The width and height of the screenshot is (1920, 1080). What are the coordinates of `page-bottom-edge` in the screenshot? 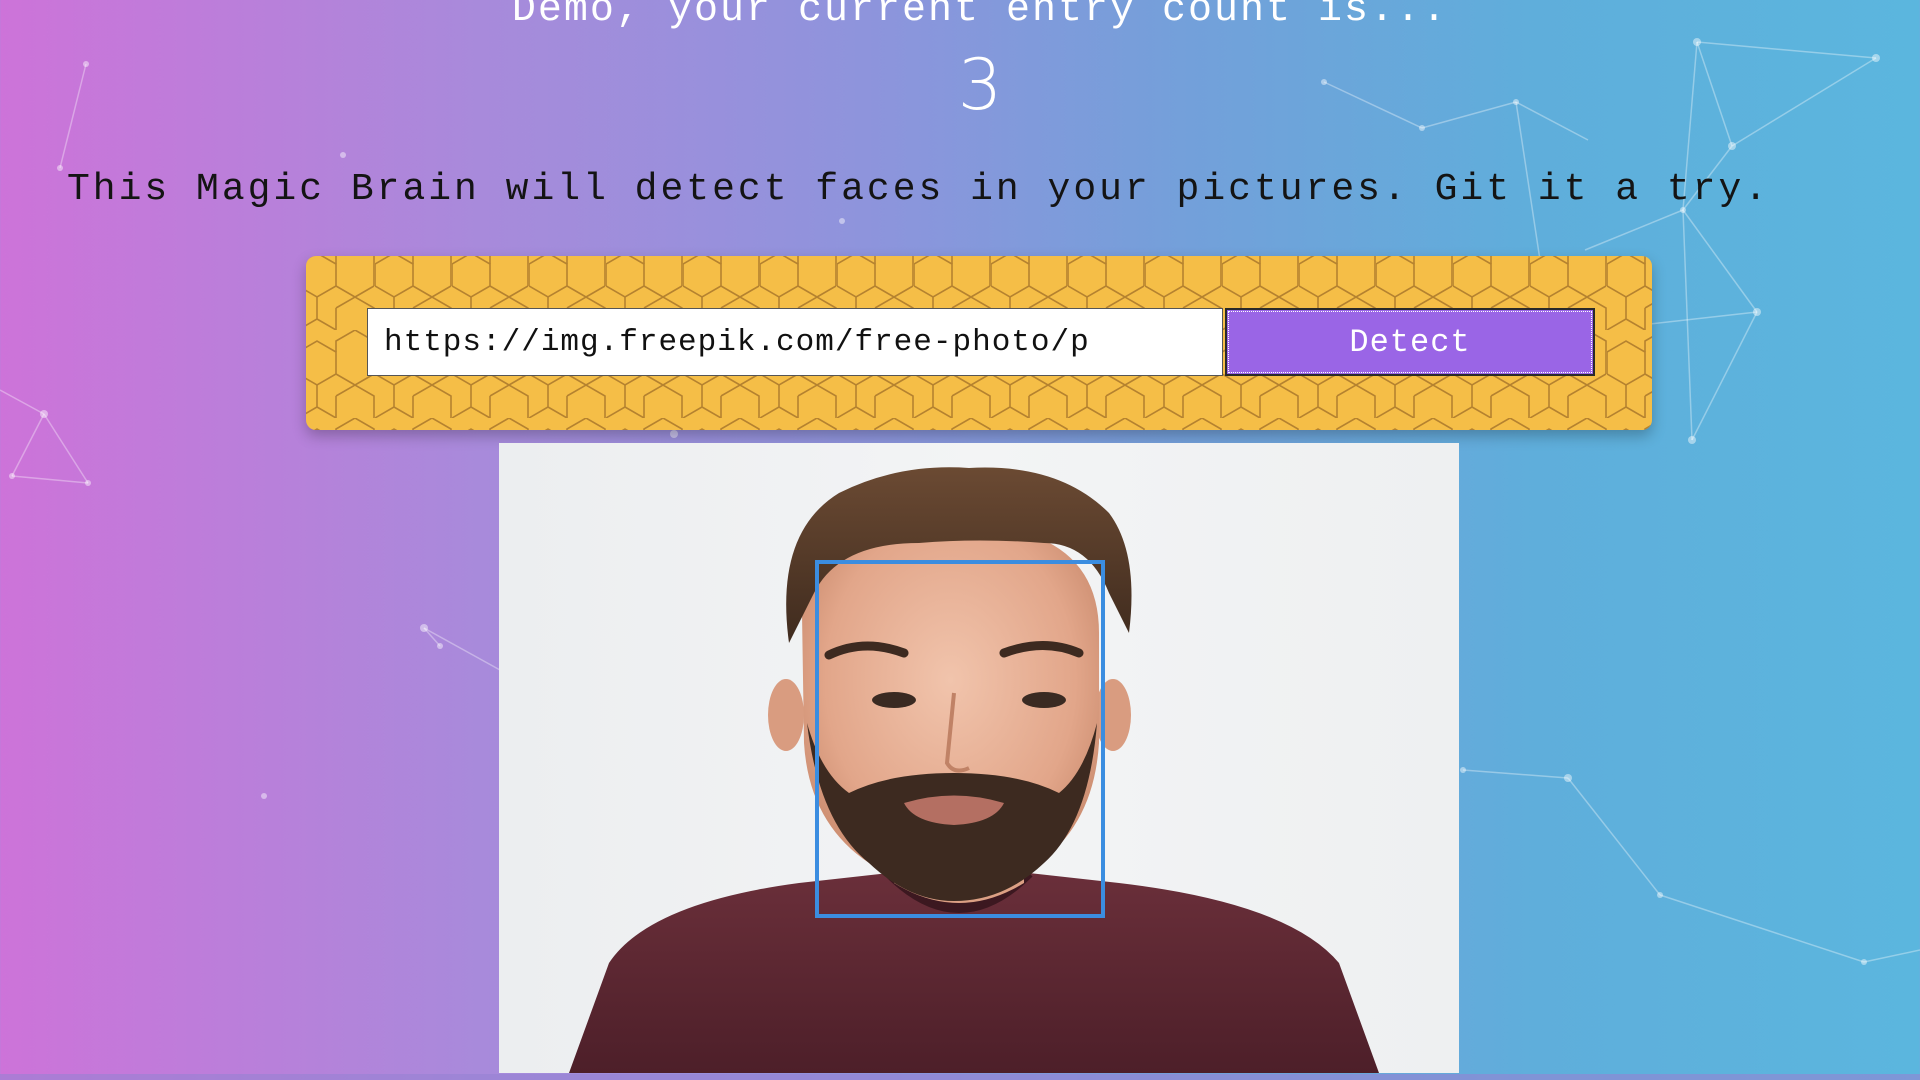 It's located at (960, 1077).